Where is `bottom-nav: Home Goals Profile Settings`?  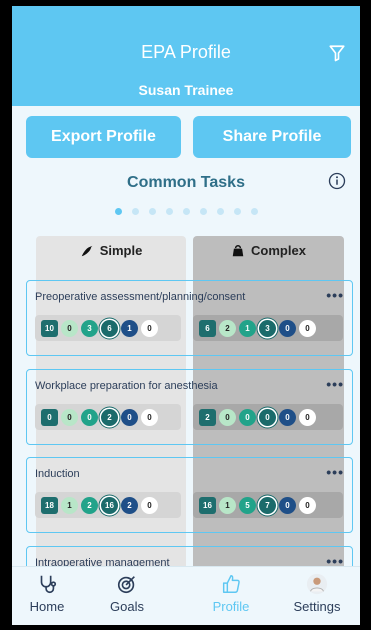
bottom-nav: Home Goals Profile Settings is located at coordinates (186, 595).